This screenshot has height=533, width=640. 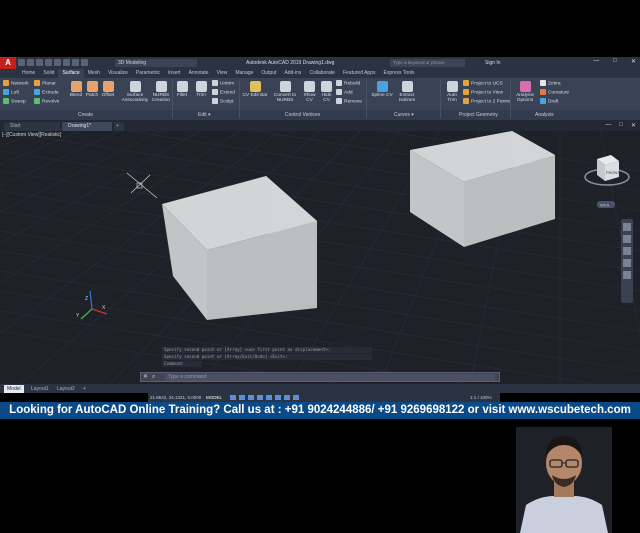 What do you see at coordinates (633, 125) in the screenshot?
I see `drawing-close-button: ✕` at bounding box center [633, 125].